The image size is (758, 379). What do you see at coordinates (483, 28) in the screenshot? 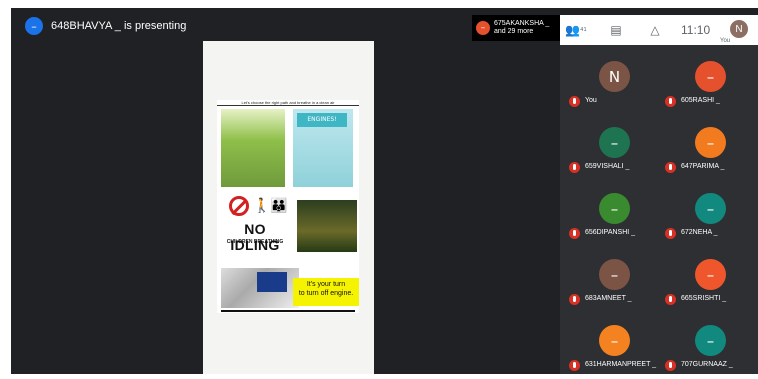
I see `presenter-chip-avatar: –` at bounding box center [483, 28].